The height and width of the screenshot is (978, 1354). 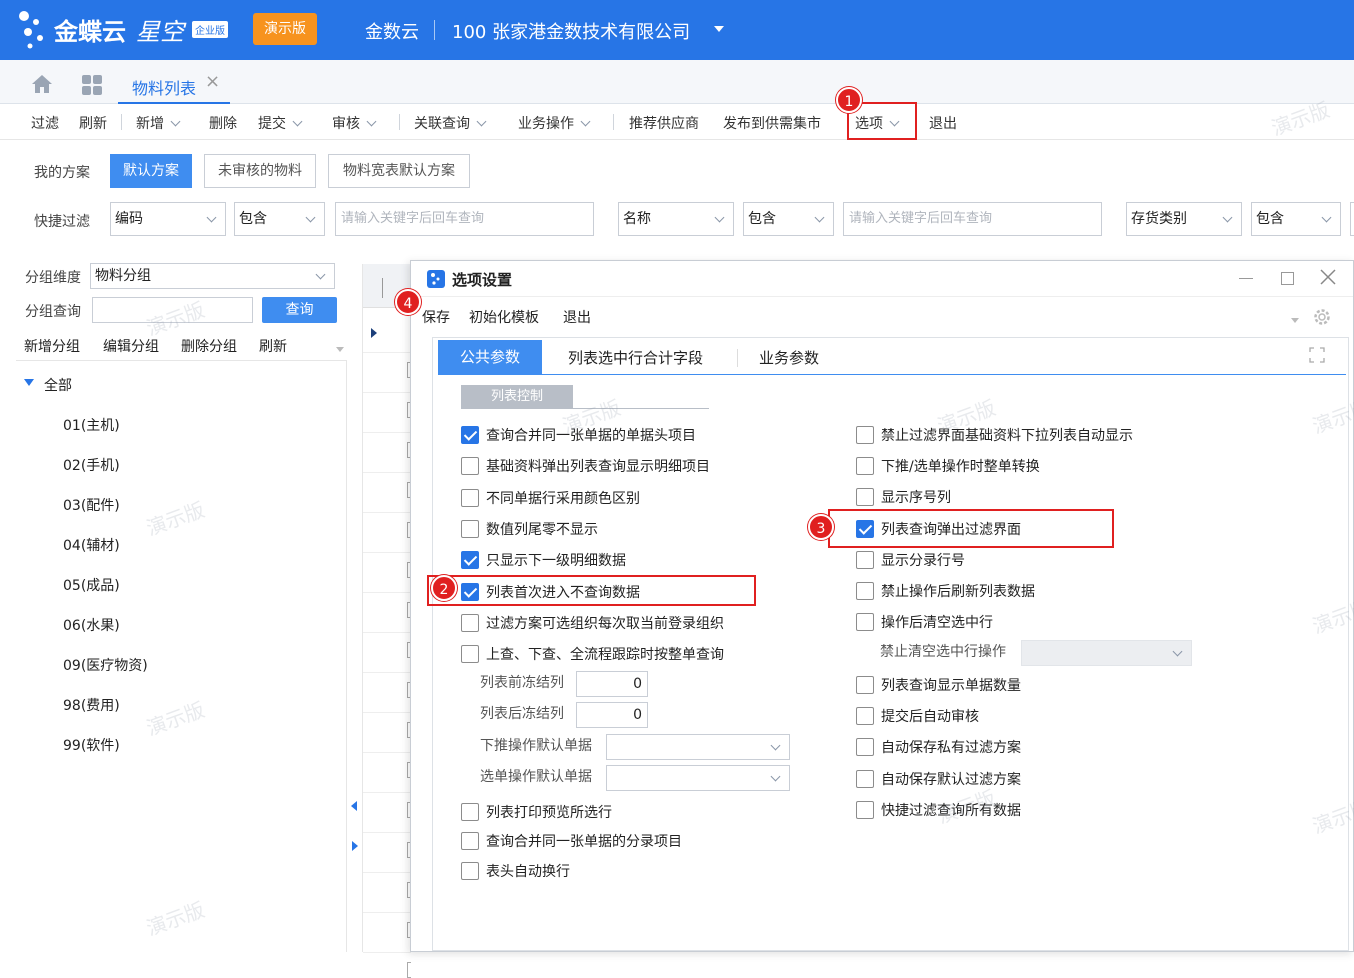 What do you see at coordinates (223, 123) in the screenshot?
I see `delete-button: 删除` at bounding box center [223, 123].